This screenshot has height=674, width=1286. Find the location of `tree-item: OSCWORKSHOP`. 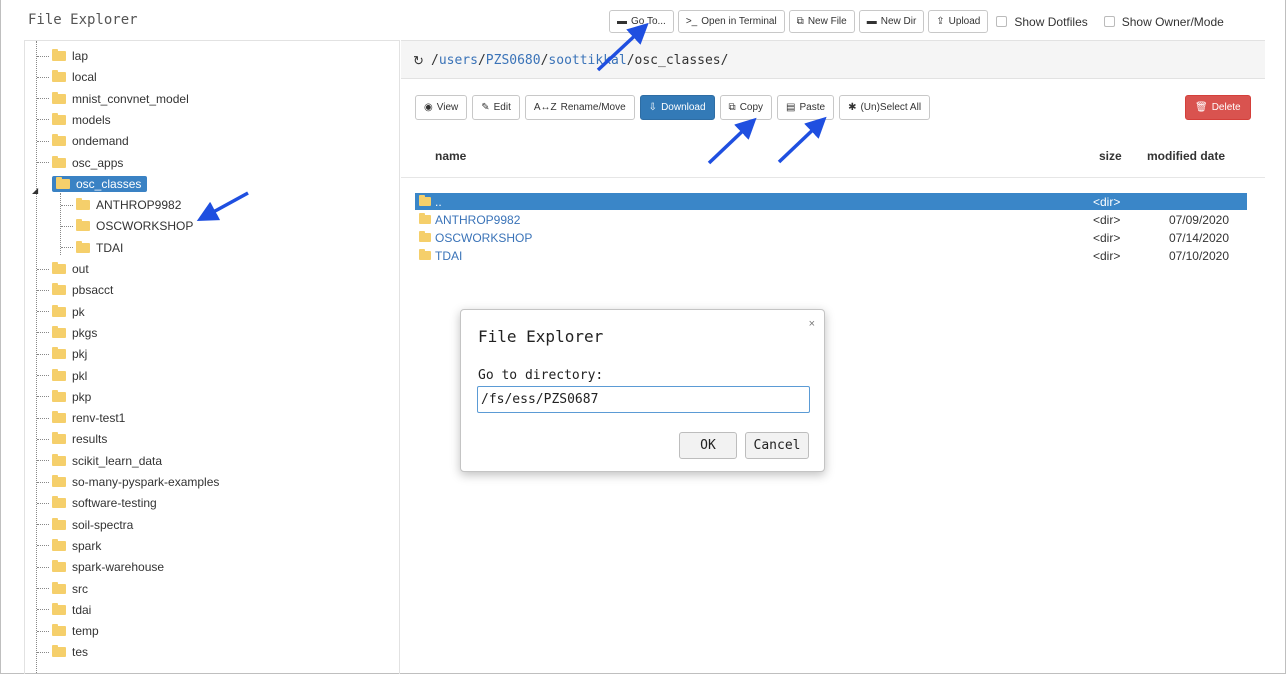

tree-item: OSCWORKSHOP is located at coordinates (127, 226).